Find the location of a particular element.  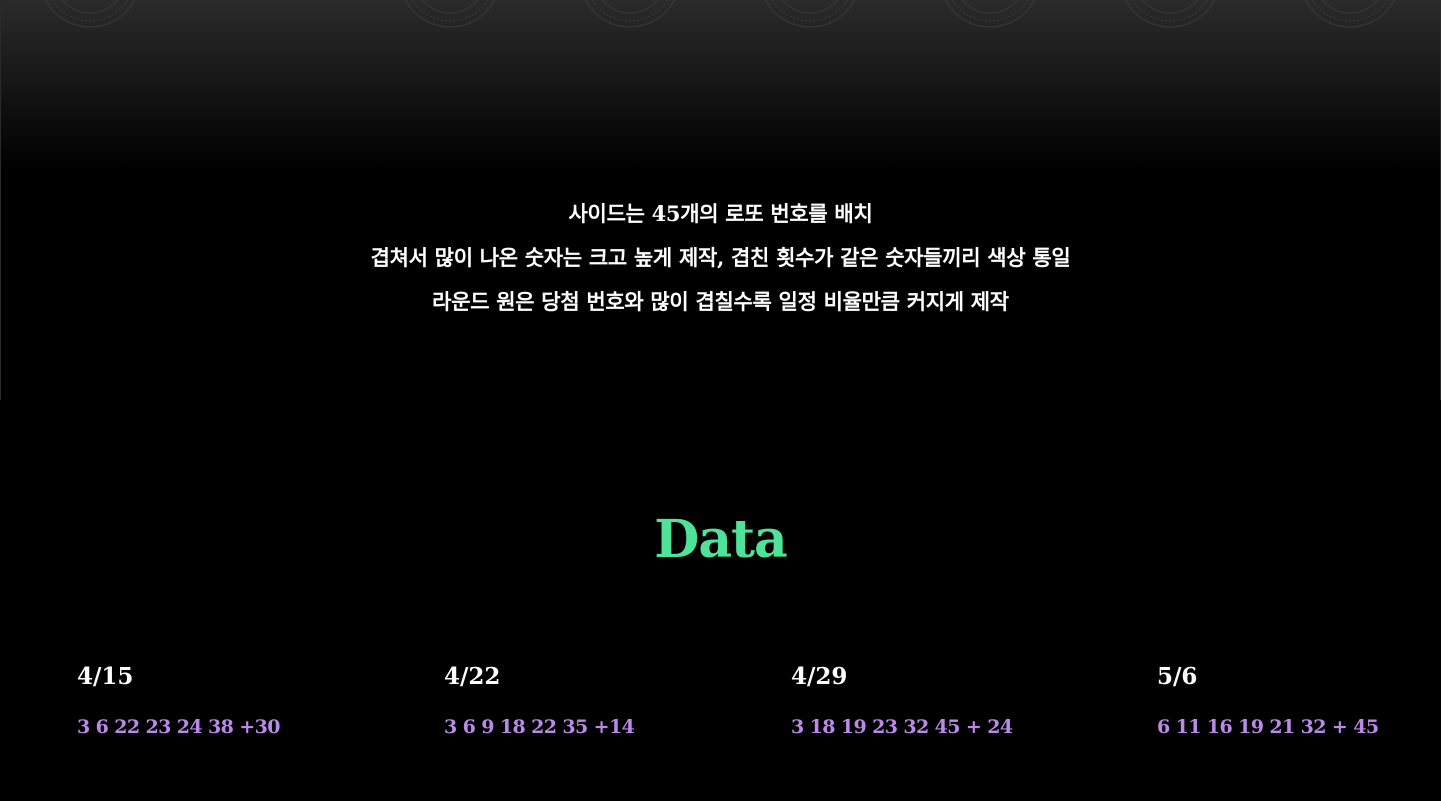

round-date: 4/29 is located at coordinates (819, 676).